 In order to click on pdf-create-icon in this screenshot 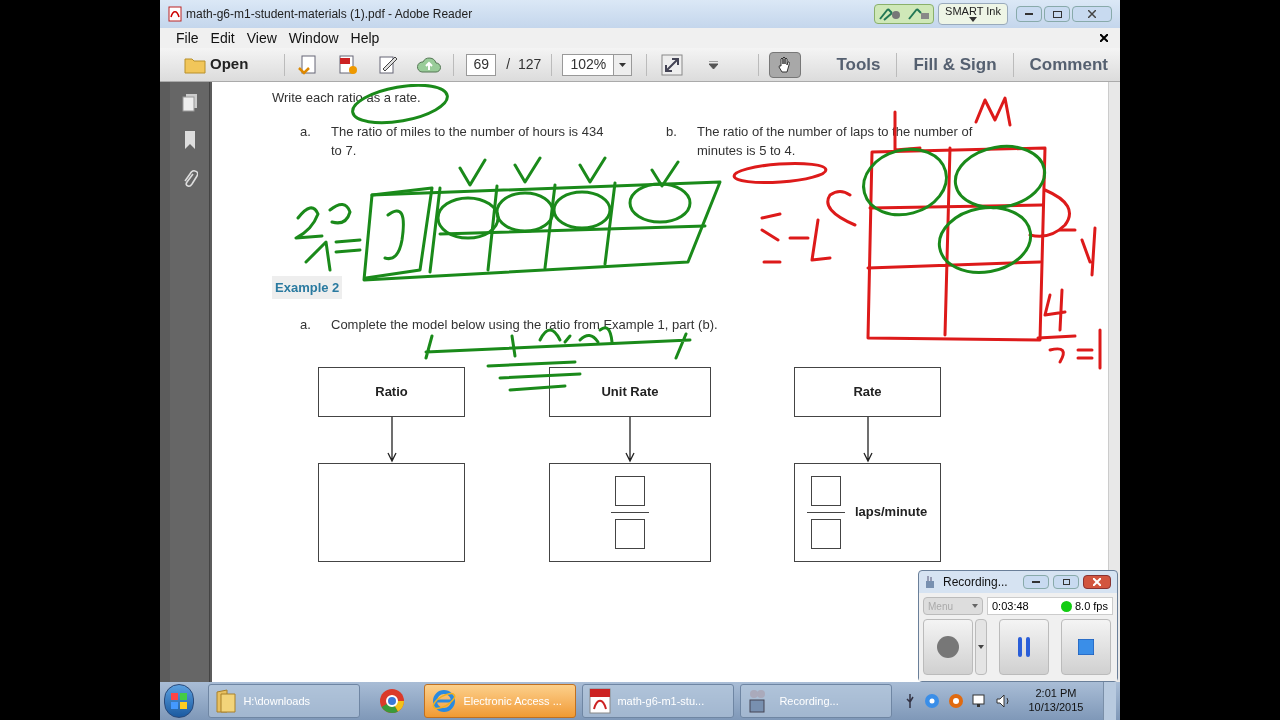, I will do `click(348, 64)`.